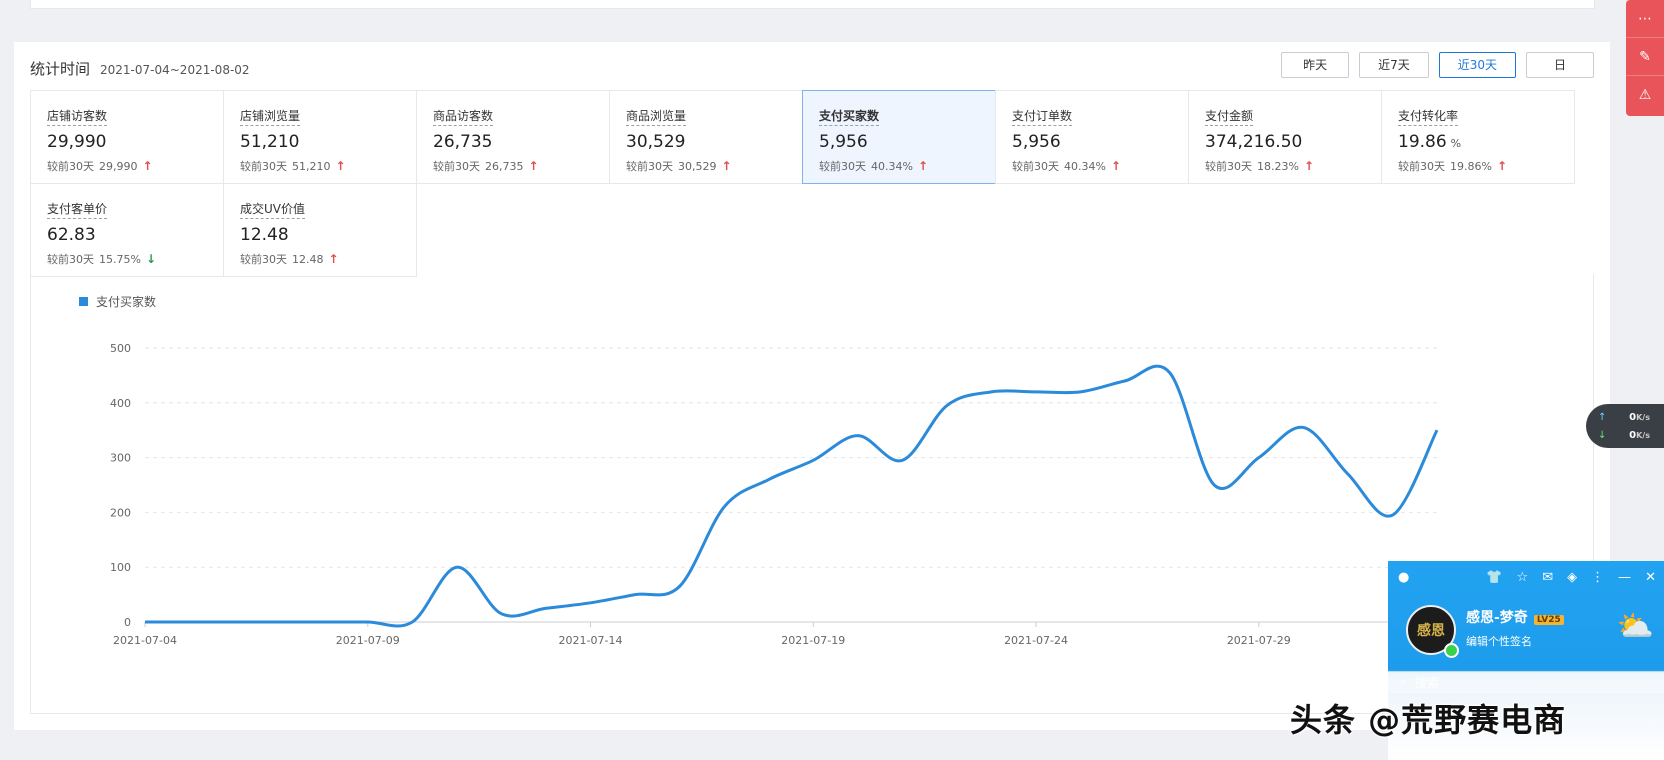  What do you see at coordinates (1422, 142) in the screenshot?
I see `metric-value: 19.86` at bounding box center [1422, 142].